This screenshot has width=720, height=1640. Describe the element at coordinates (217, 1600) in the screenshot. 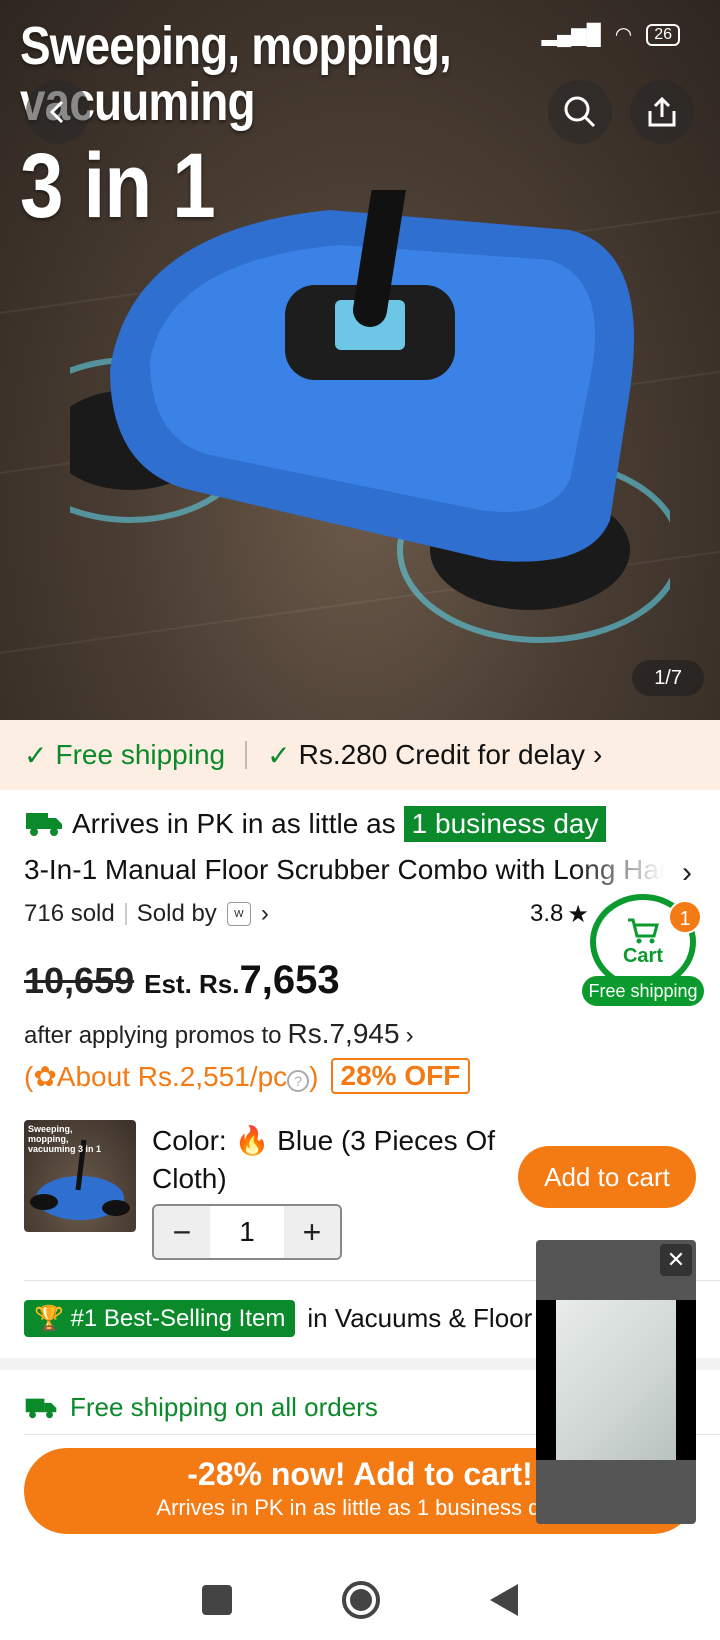

I see `recents-icon` at that location.